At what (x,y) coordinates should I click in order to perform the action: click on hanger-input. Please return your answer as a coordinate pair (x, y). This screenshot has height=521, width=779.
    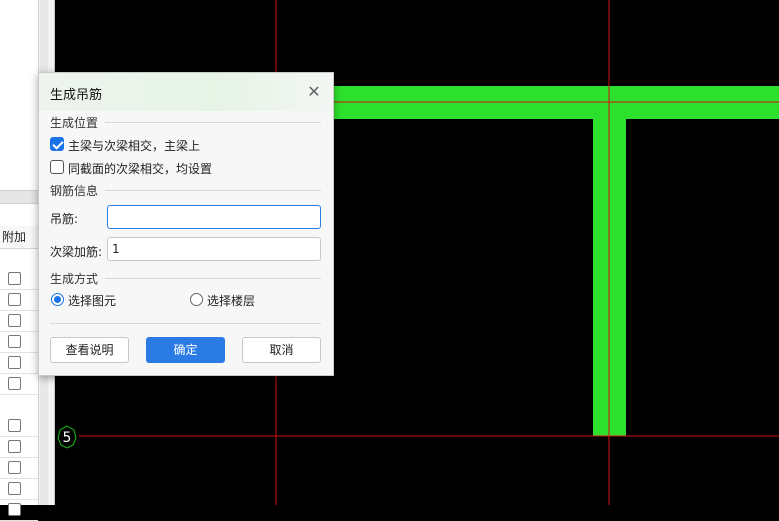
    Looking at the image, I should click on (214, 217).